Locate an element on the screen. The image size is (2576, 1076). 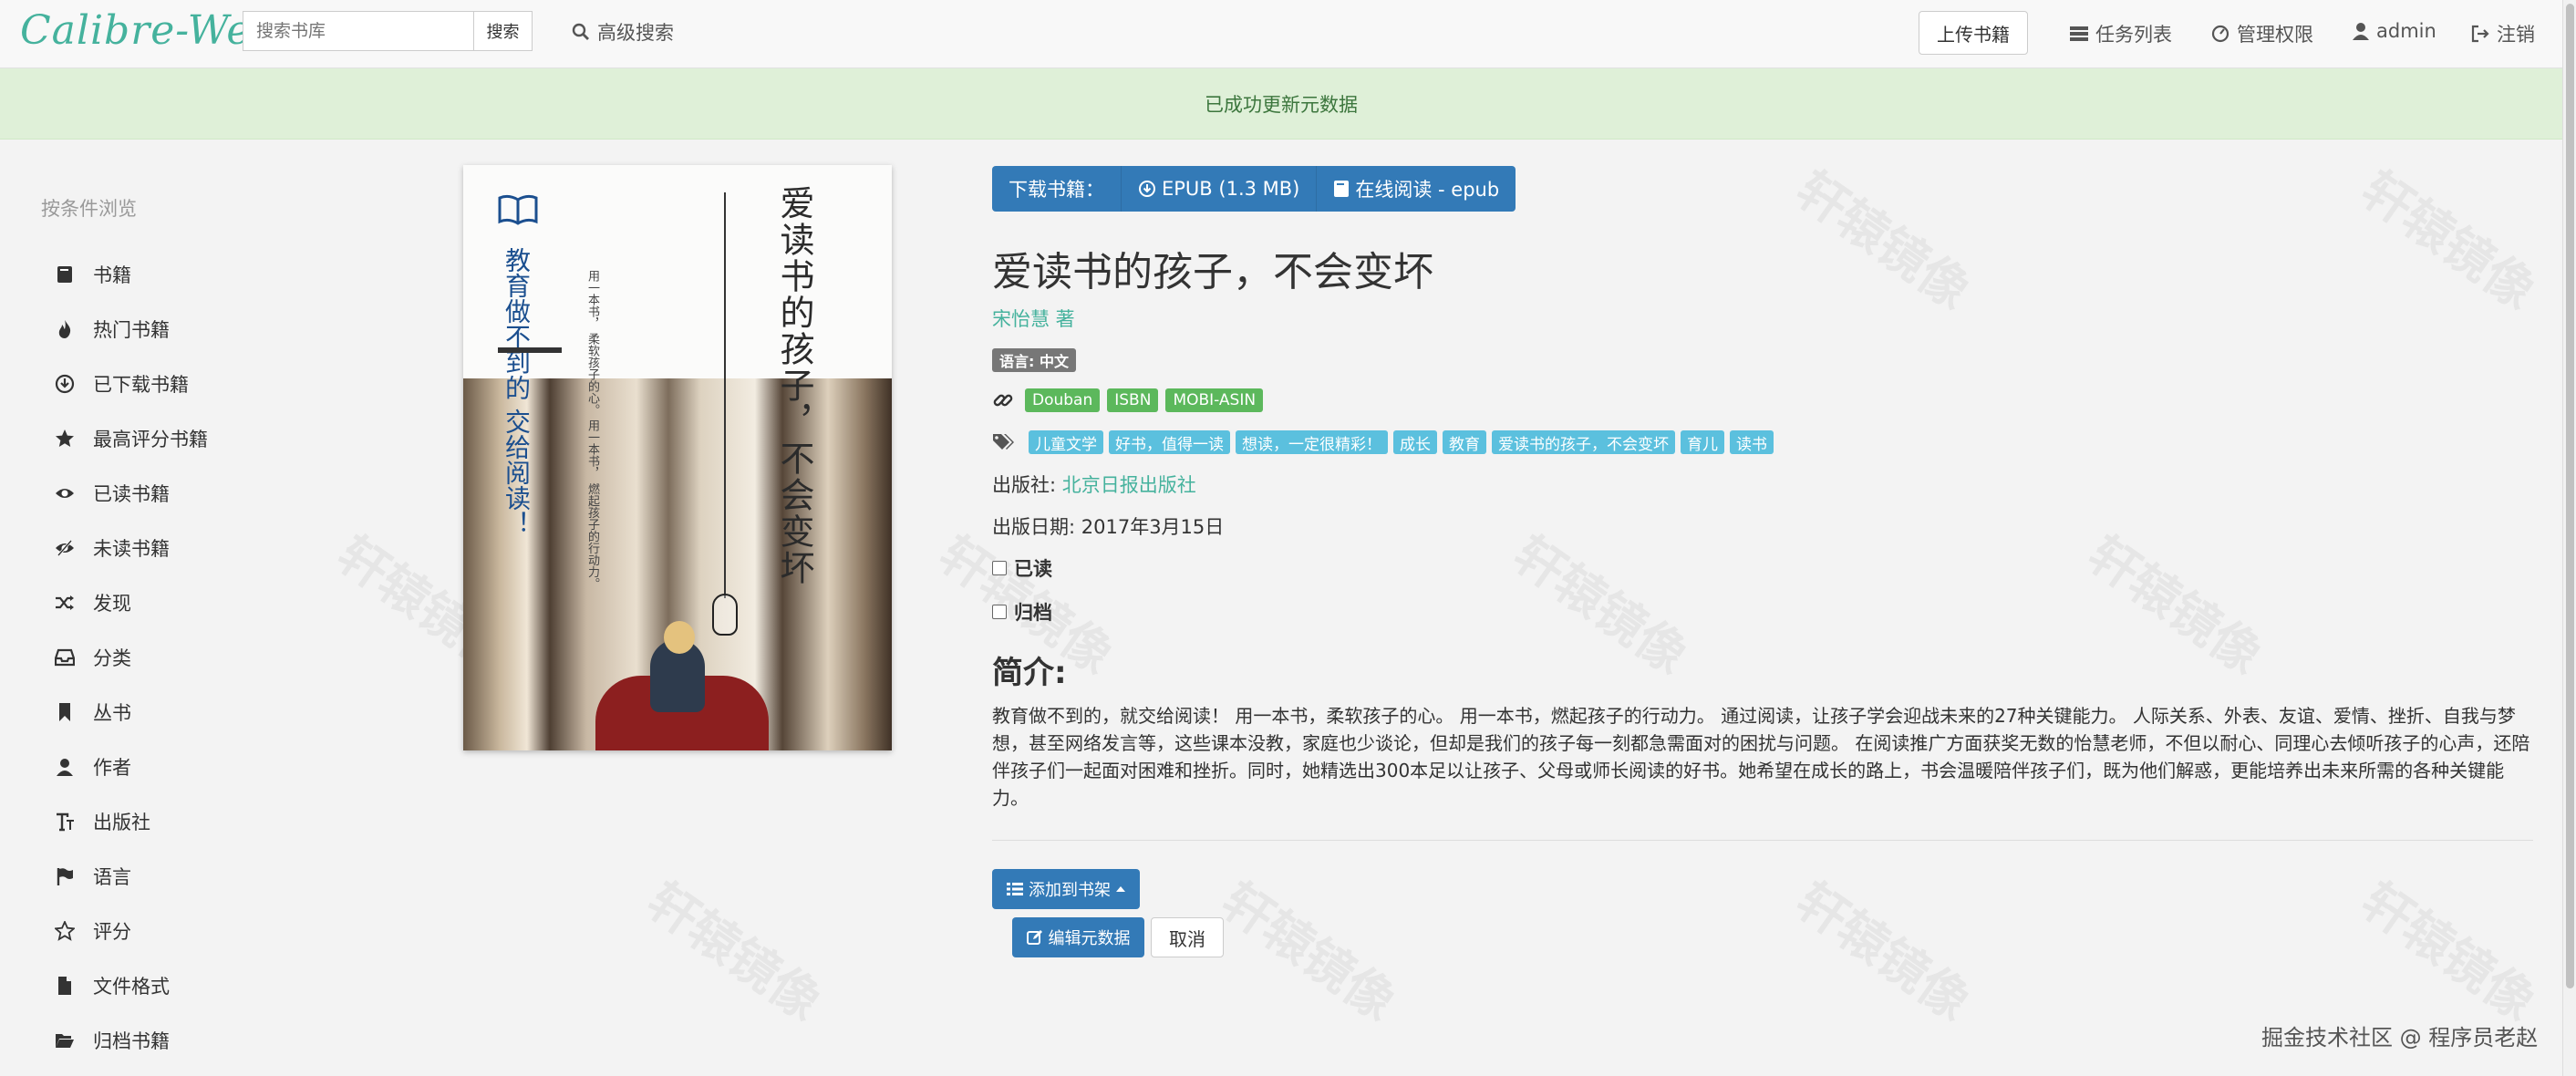
search-button: 搜索 is located at coordinates (503, 31).